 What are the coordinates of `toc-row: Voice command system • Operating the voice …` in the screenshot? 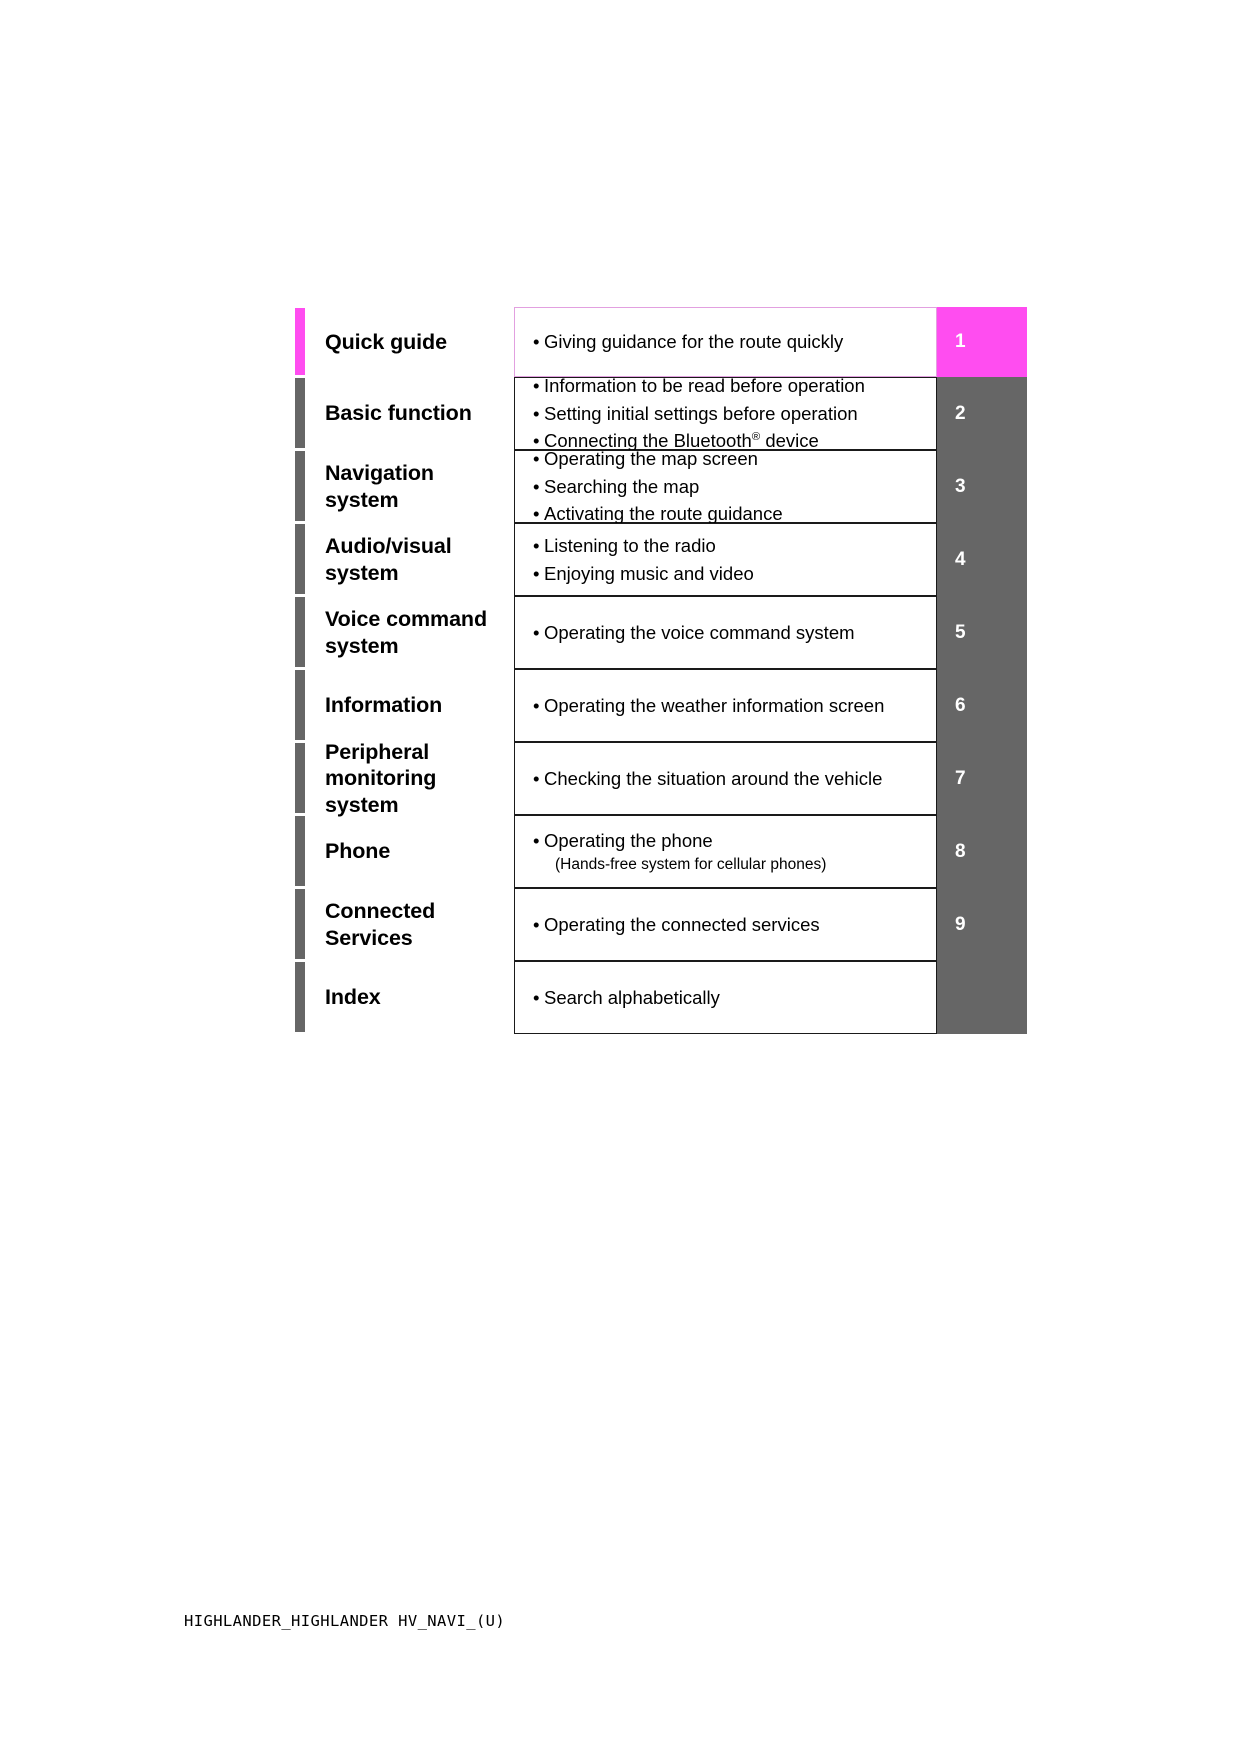 It's located at (682, 632).